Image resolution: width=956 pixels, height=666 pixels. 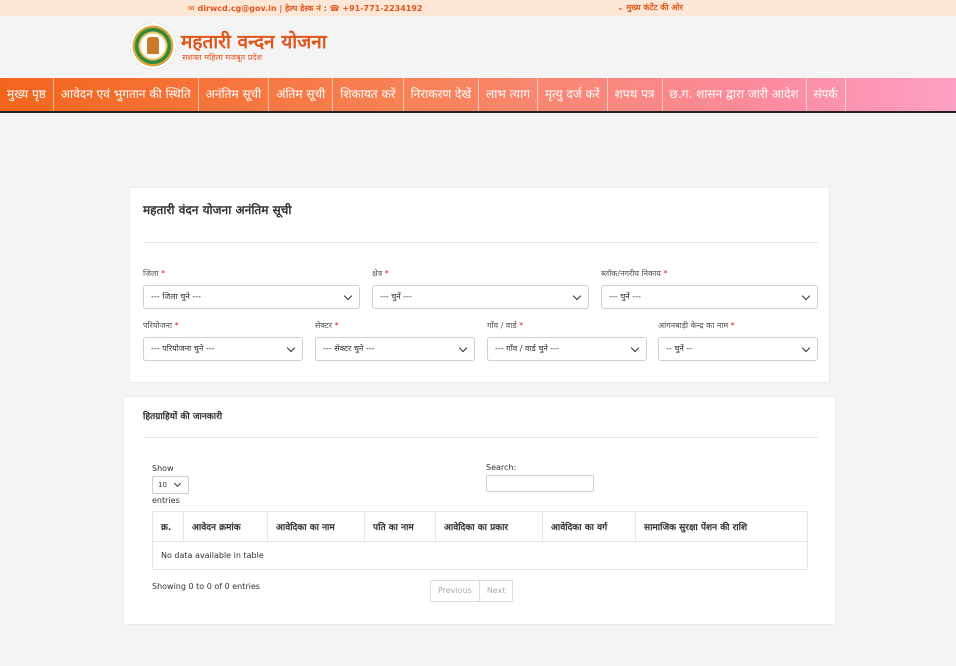 I want to click on column-header-husband-name: पति का नाम, so click(x=400, y=526).